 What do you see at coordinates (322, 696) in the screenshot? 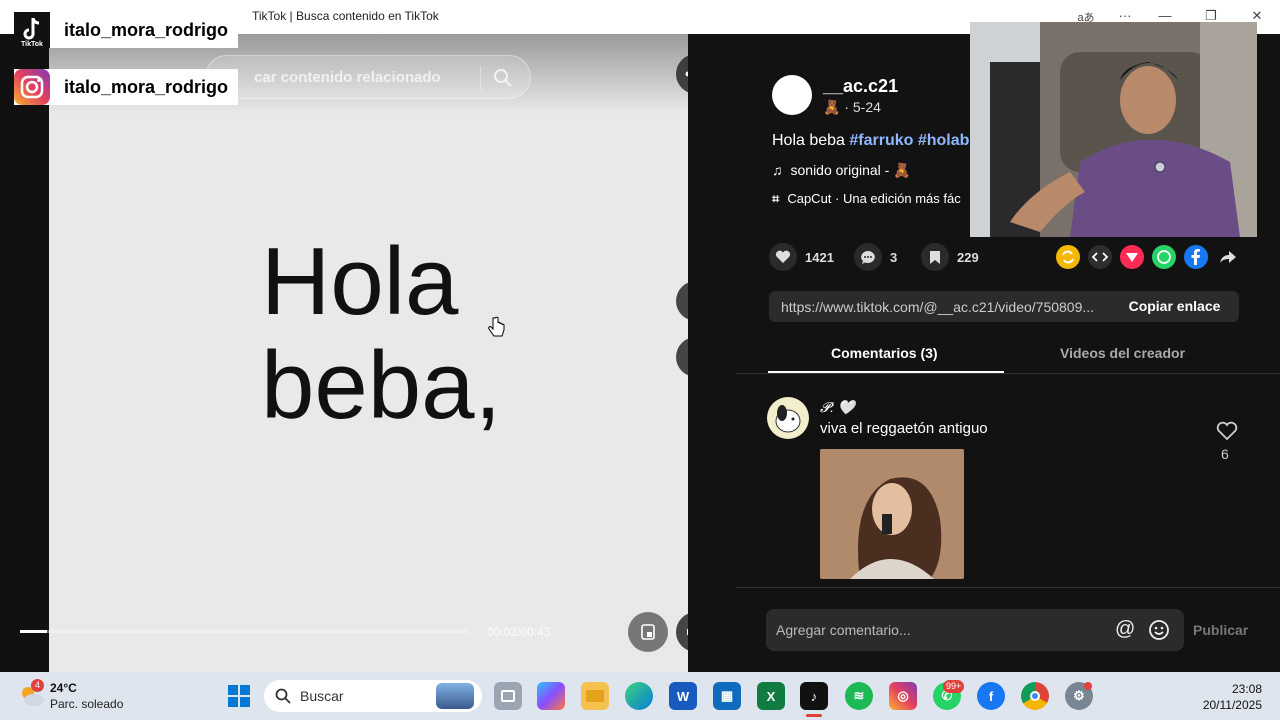
I see `taskbar-search-label: Buscar` at bounding box center [322, 696].